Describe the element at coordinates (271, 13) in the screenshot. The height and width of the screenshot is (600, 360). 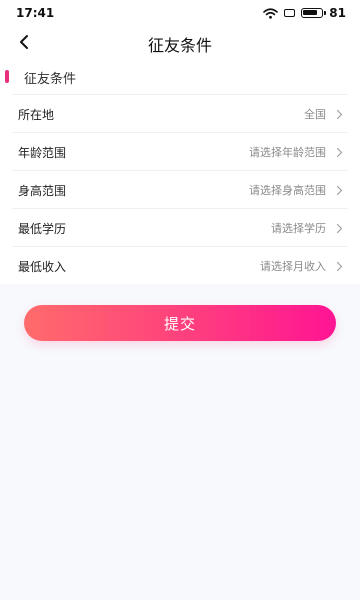
I see `wifi-icon` at that location.